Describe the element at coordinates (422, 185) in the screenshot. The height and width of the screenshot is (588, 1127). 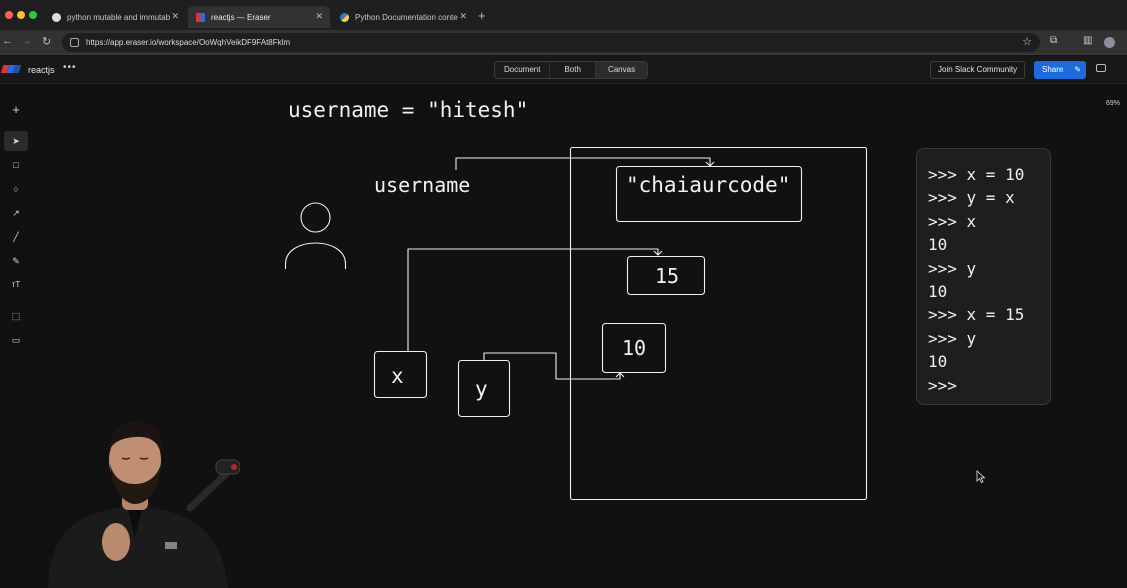
I see `username-label: username` at that location.